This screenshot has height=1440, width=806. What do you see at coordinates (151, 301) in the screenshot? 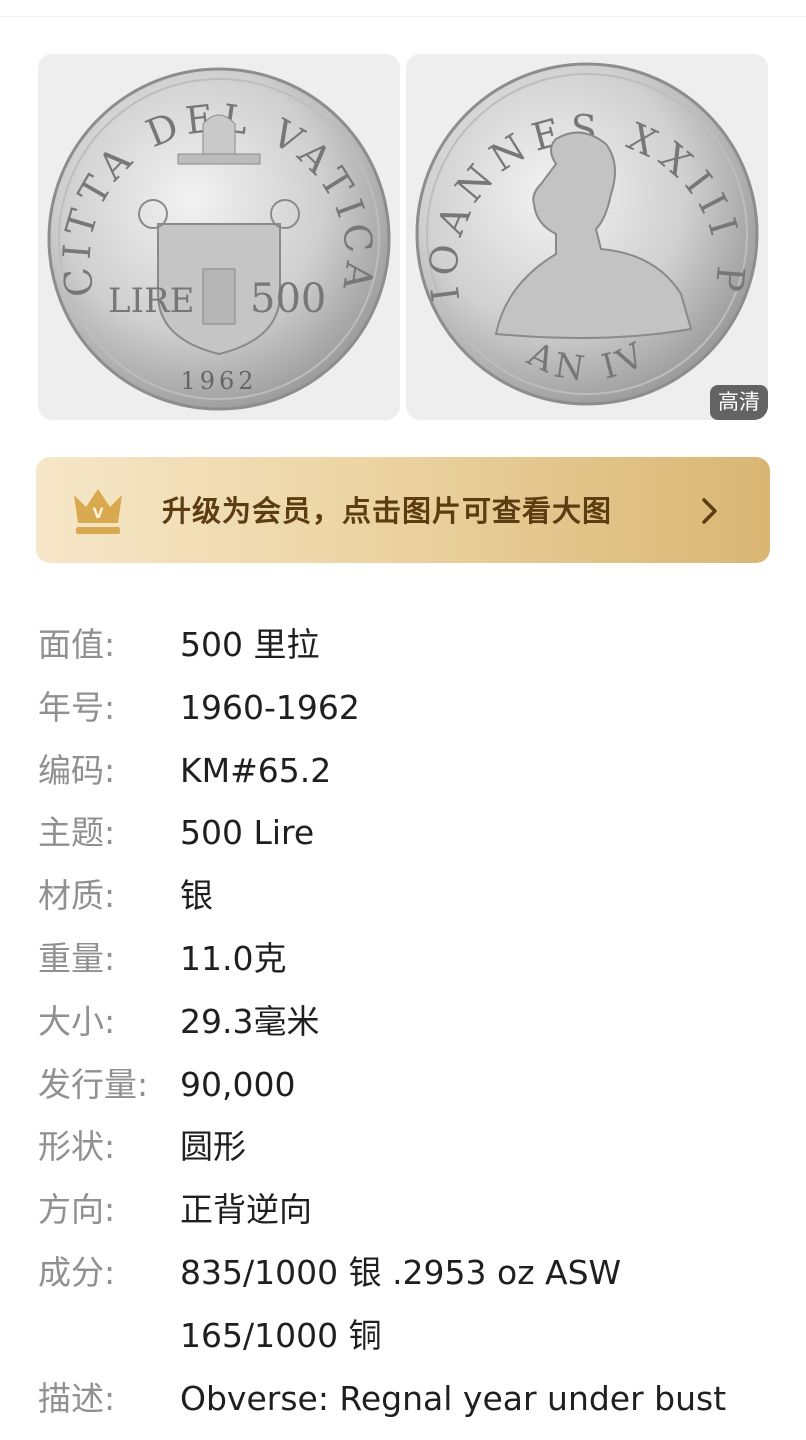
I see `obverse-lire: LIRE` at bounding box center [151, 301].